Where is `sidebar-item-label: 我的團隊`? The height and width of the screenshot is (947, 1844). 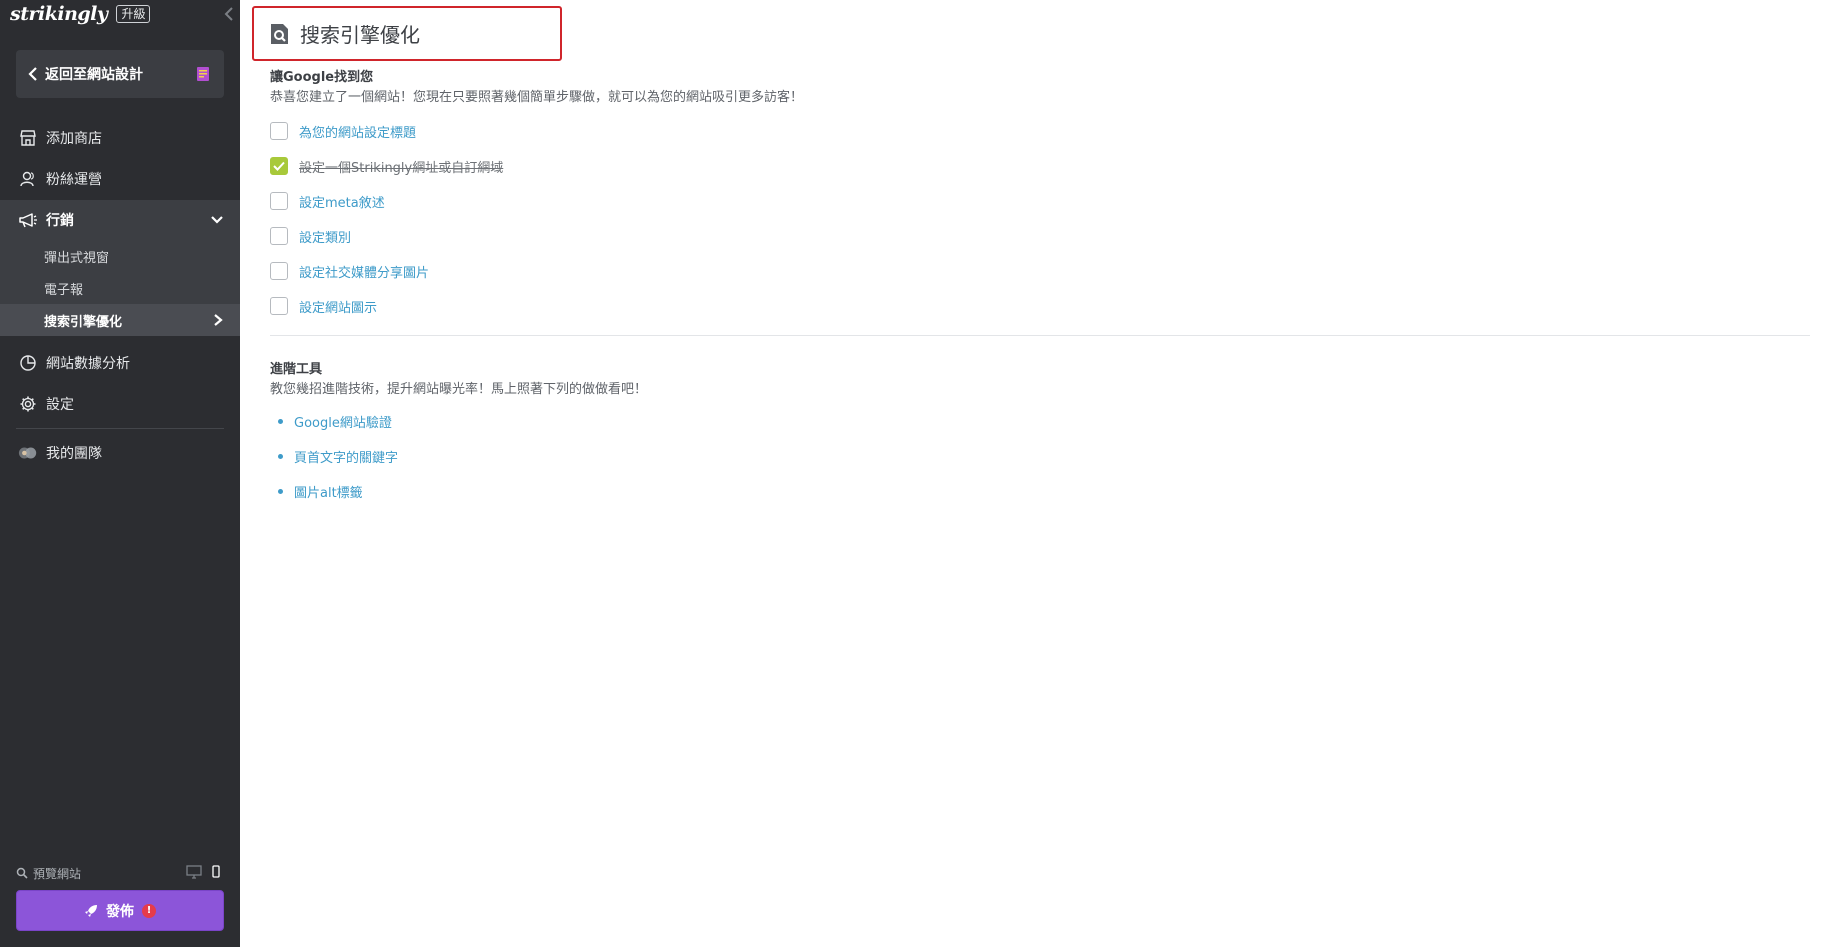 sidebar-item-label: 我的團隊 is located at coordinates (74, 454).